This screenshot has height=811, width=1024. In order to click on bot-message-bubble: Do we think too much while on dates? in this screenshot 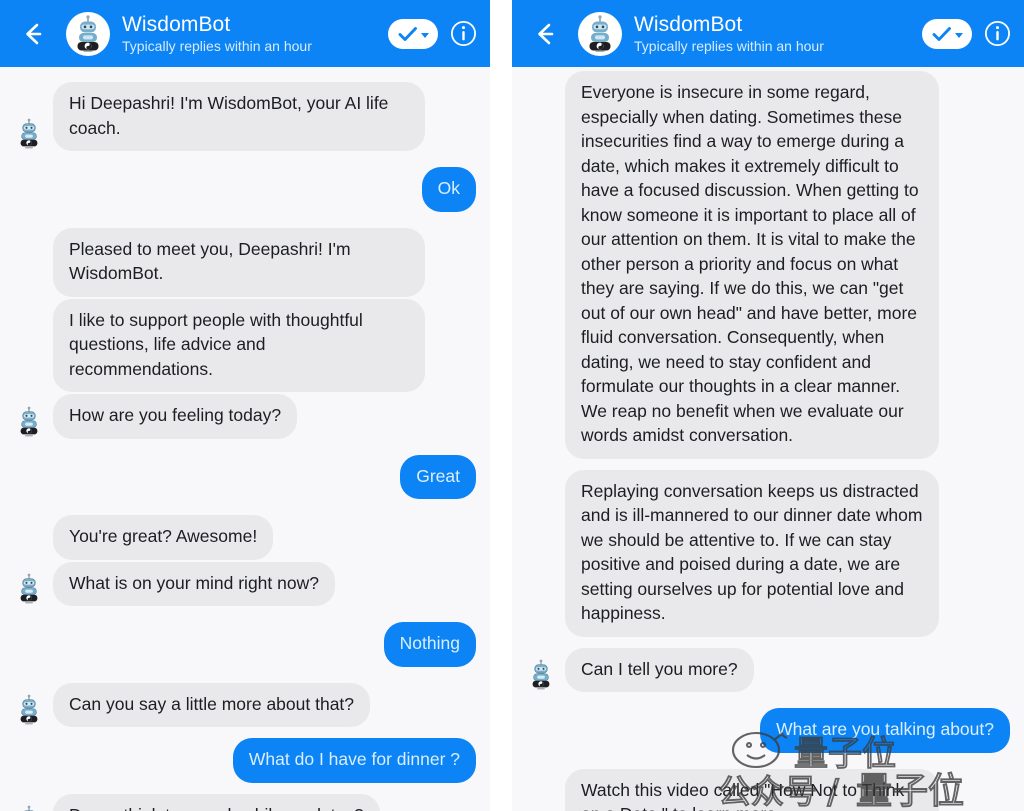, I will do `click(216, 802)`.